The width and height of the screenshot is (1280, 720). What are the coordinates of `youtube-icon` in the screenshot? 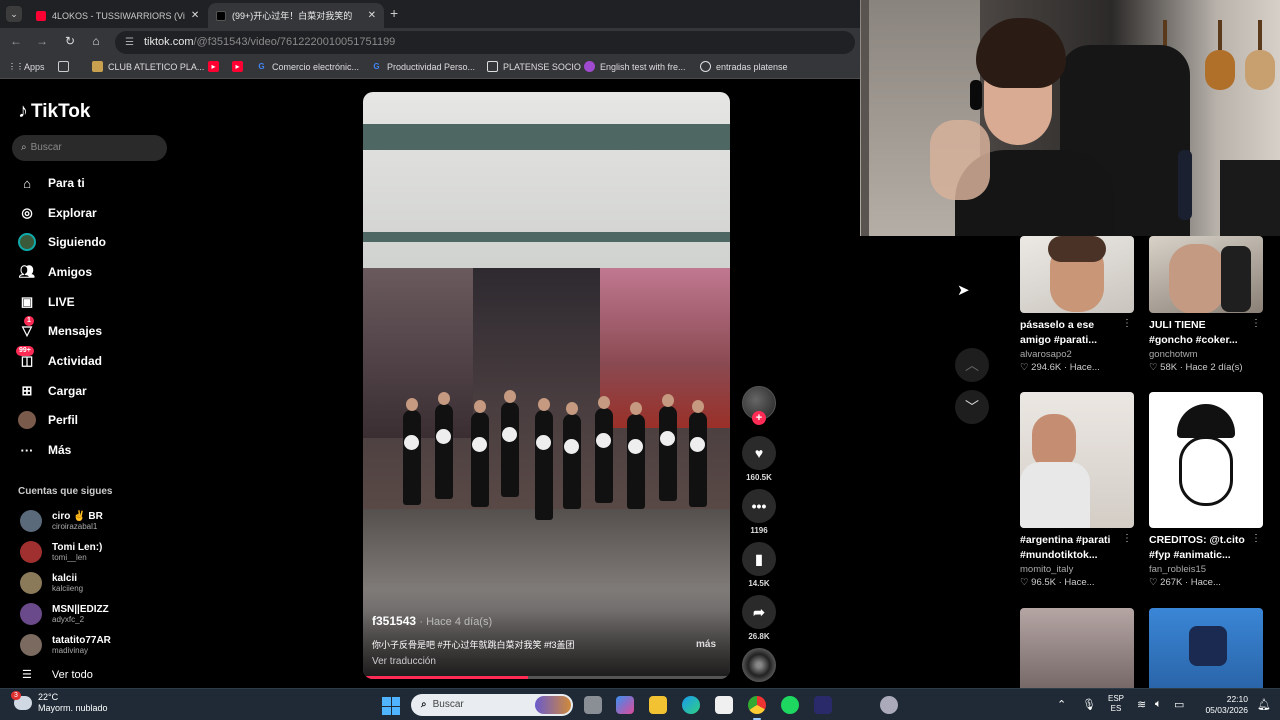 It's located at (41, 15).